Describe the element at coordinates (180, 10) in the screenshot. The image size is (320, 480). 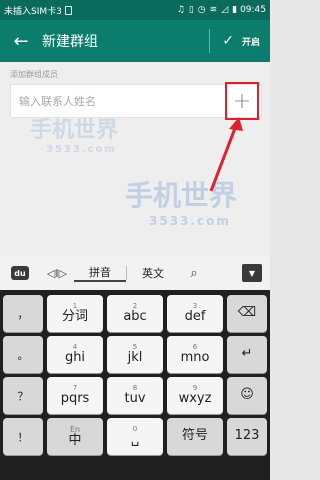
I see `headphone-icon: ♫` at that location.